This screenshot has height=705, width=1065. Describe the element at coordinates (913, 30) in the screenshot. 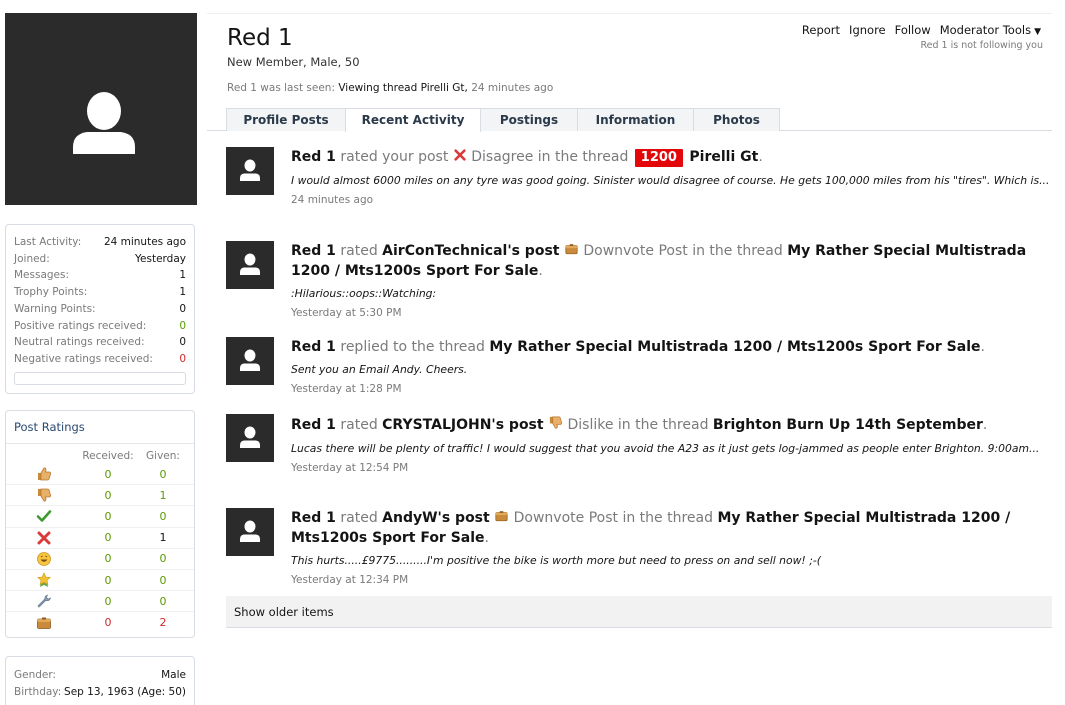

I see `follow-link: Follow` at that location.